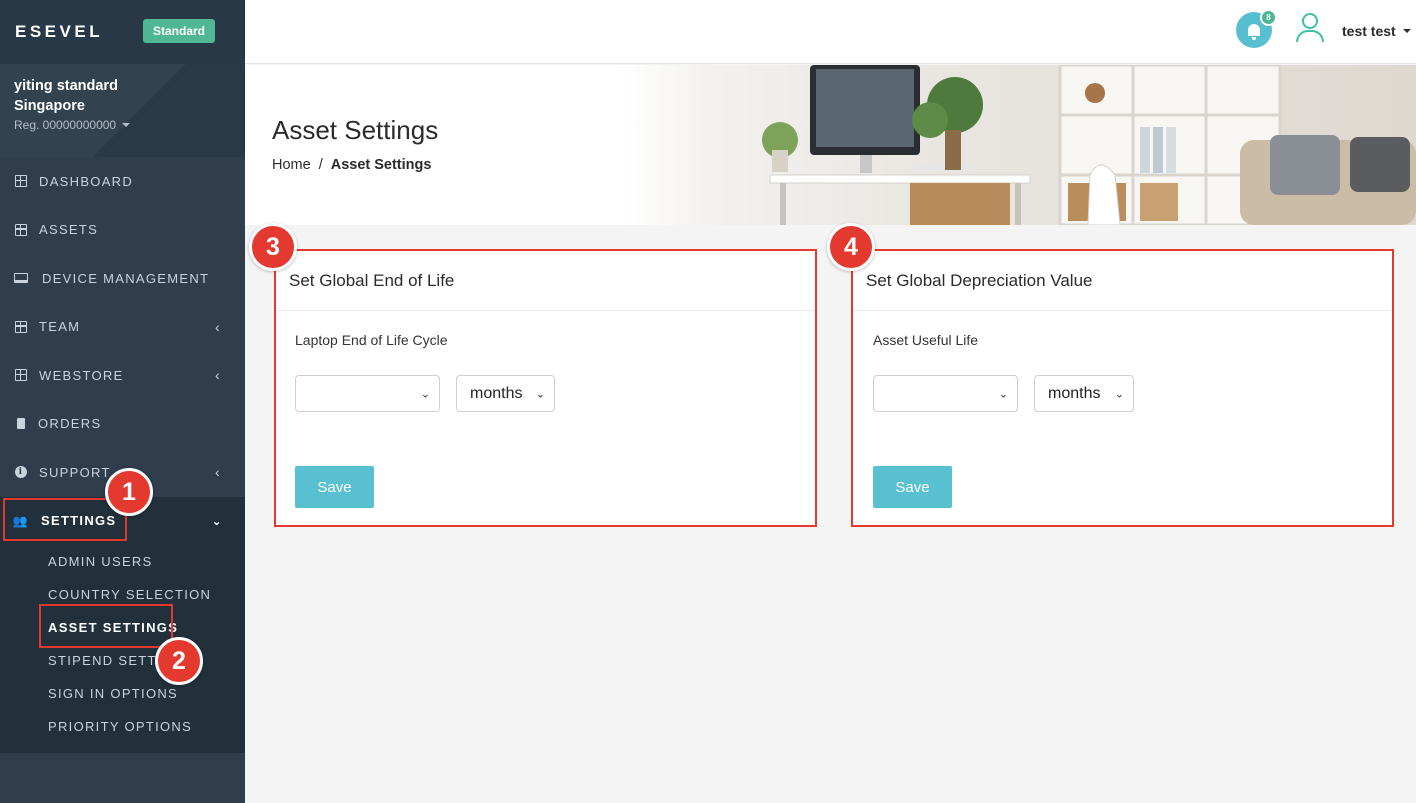 This screenshot has height=803, width=1416. What do you see at coordinates (496, 393) in the screenshot?
I see `end-of-life-unit: months` at bounding box center [496, 393].